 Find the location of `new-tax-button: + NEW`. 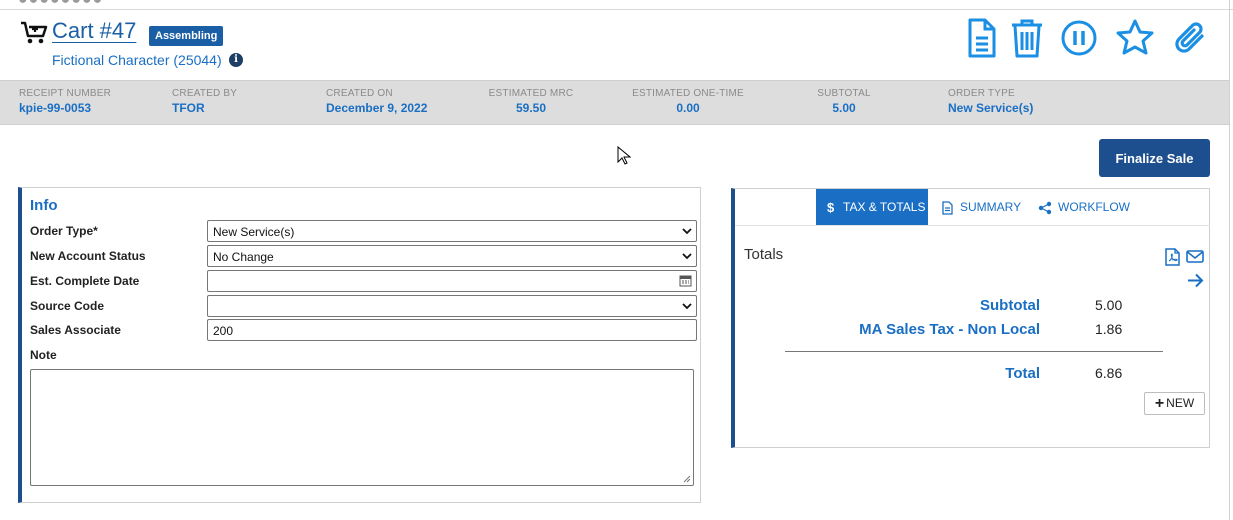

new-tax-button: + NEW is located at coordinates (1174, 403).